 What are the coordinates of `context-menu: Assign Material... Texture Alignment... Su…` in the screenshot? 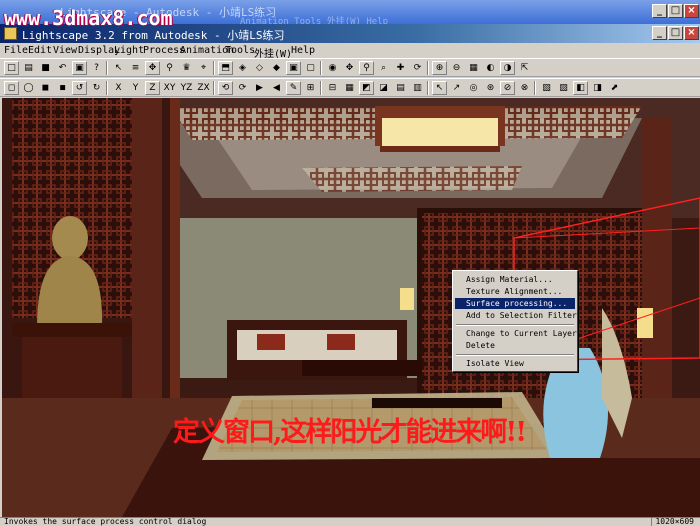 It's located at (515, 321).